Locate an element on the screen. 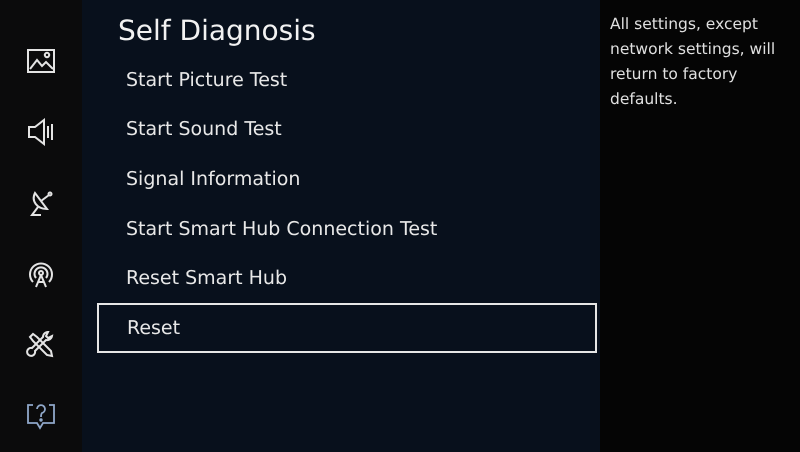 The image size is (800, 452). menu-item: Reset Smart Hub is located at coordinates (346, 278).